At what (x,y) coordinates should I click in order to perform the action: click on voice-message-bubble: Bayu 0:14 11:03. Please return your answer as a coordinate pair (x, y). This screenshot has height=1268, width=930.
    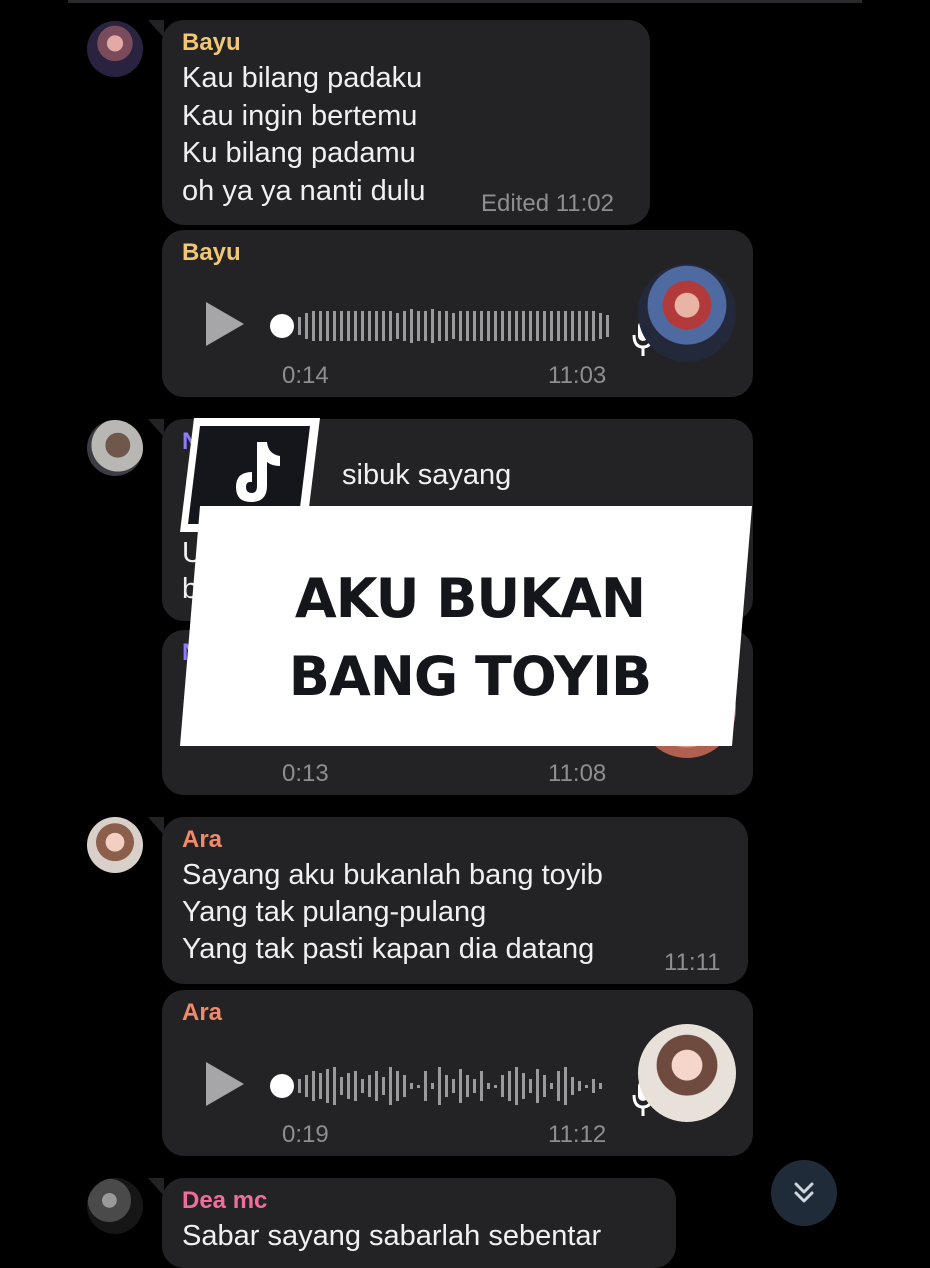
    Looking at the image, I should click on (457, 313).